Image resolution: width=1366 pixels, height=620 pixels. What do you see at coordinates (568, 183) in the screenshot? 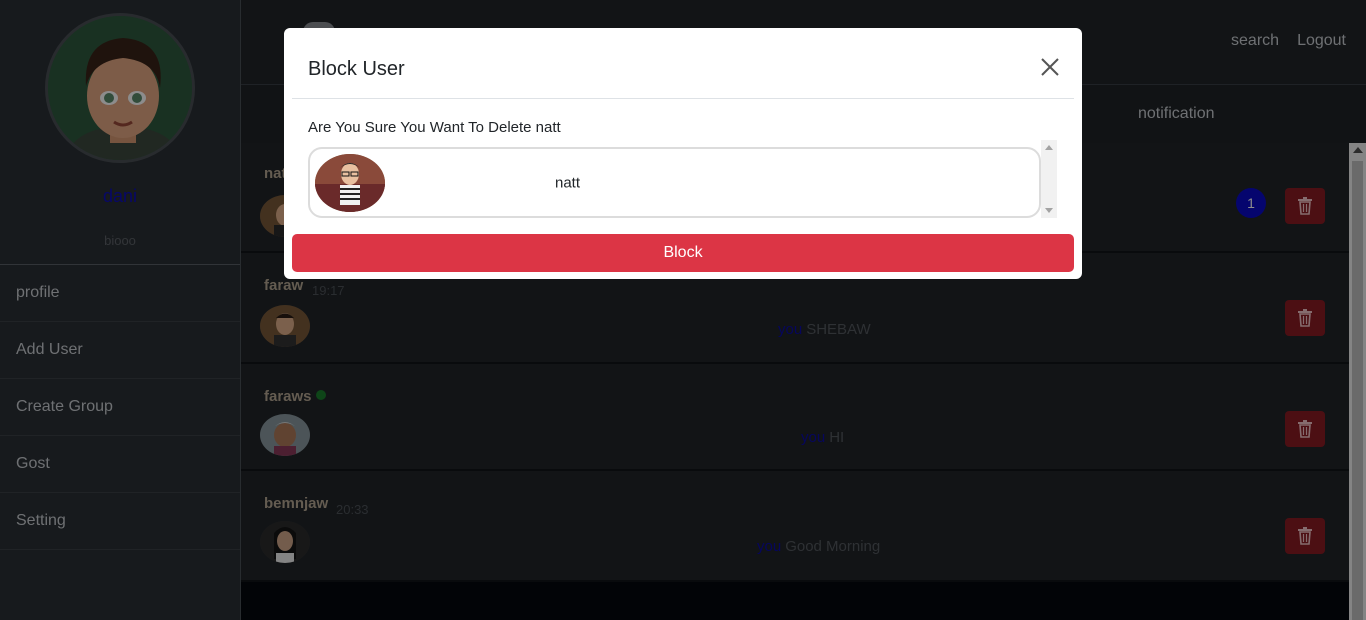
I see `user-name: natt` at bounding box center [568, 183].